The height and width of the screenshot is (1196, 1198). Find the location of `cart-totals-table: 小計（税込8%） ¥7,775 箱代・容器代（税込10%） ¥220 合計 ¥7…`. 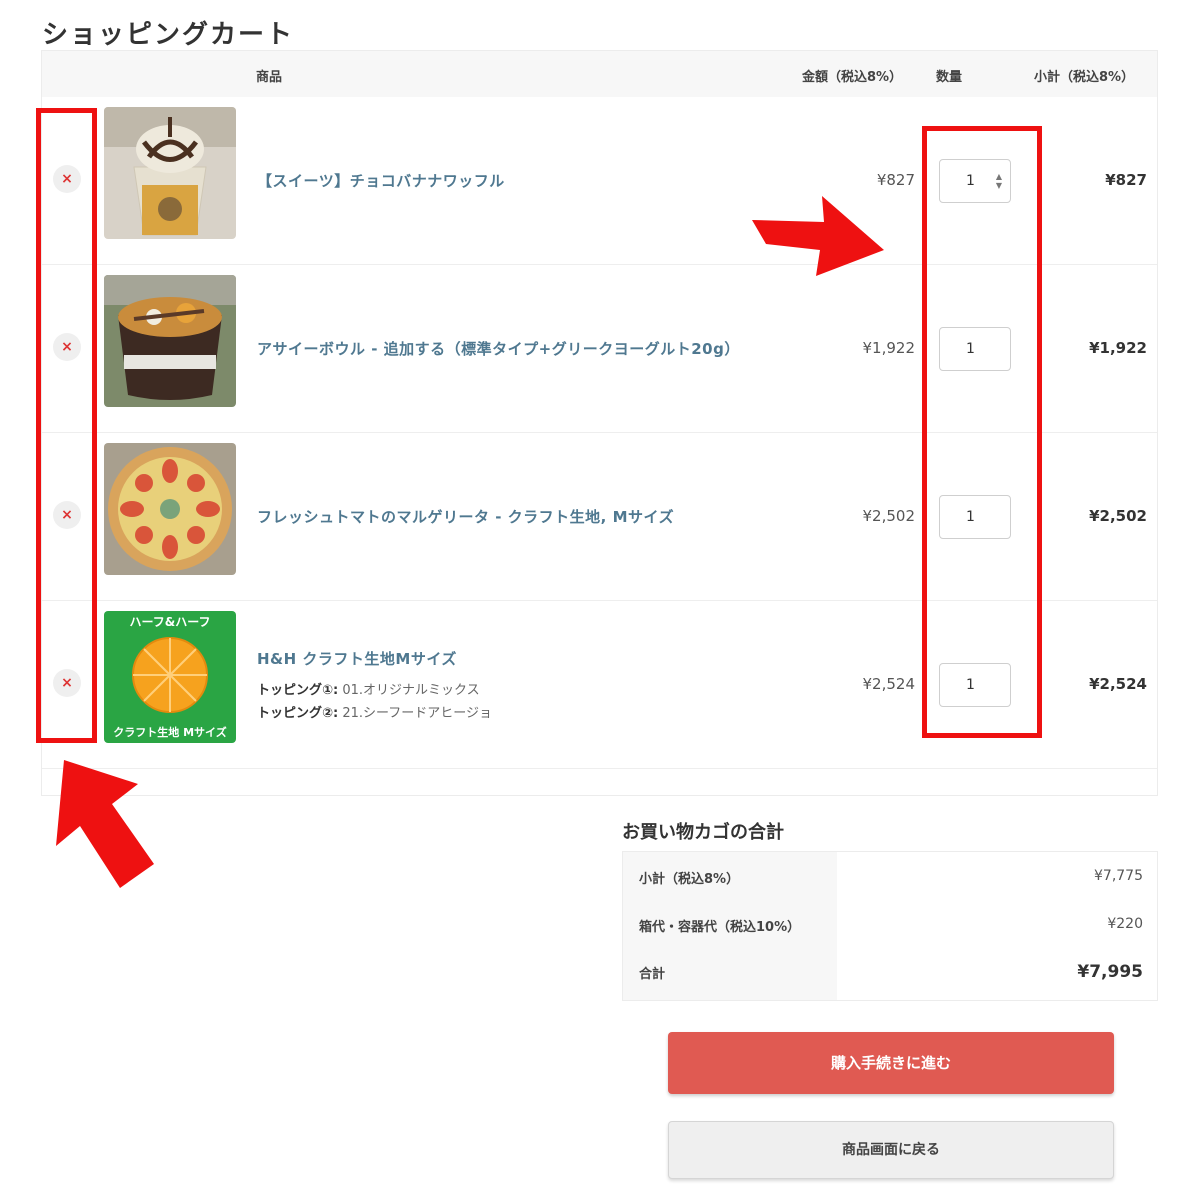

cart-totals-table: 小計（税込8%） ¥7,775 箱代・容器代（税込10%） ¥220 合計 ¥7… is located at coordinates (890, 926).